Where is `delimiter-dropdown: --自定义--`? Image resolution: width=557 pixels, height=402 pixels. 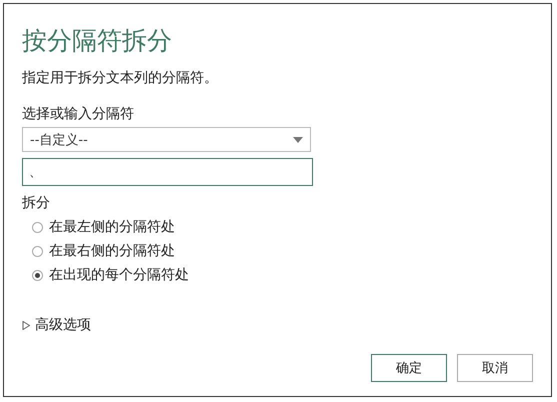
delimiter-dropdown: --自定义-- is located at coordinates (166, 139).